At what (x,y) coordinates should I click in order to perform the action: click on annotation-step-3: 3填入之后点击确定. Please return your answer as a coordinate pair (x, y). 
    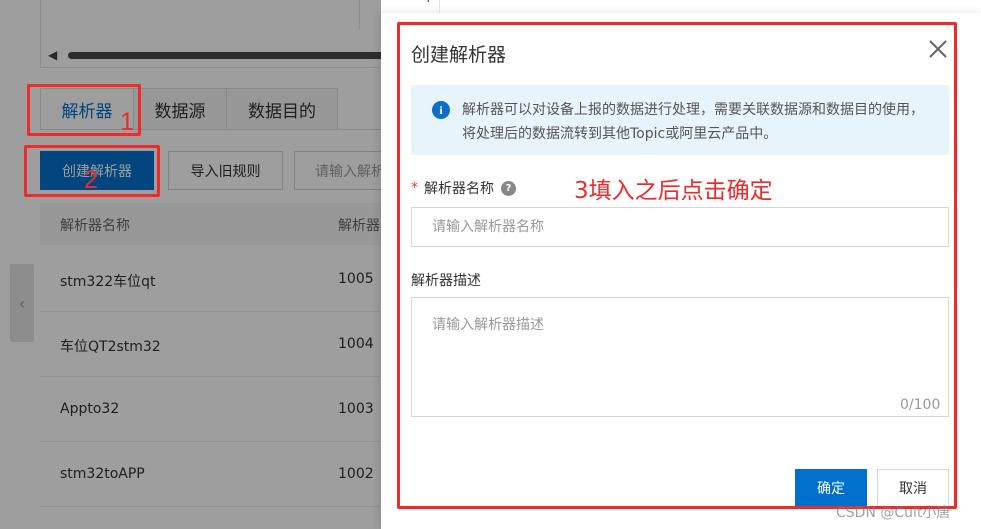
    Looking at the image, I should click on (673, 191).